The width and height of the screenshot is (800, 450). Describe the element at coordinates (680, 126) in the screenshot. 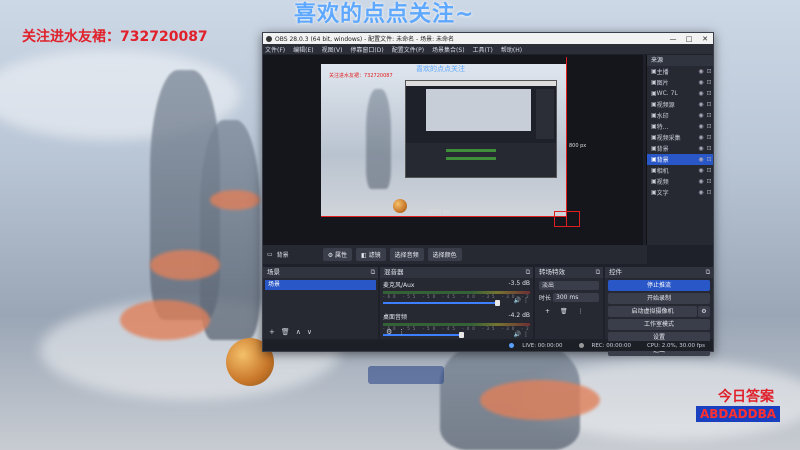

I see `source-item: ▣ 特... ◉ ⊡` at that location.